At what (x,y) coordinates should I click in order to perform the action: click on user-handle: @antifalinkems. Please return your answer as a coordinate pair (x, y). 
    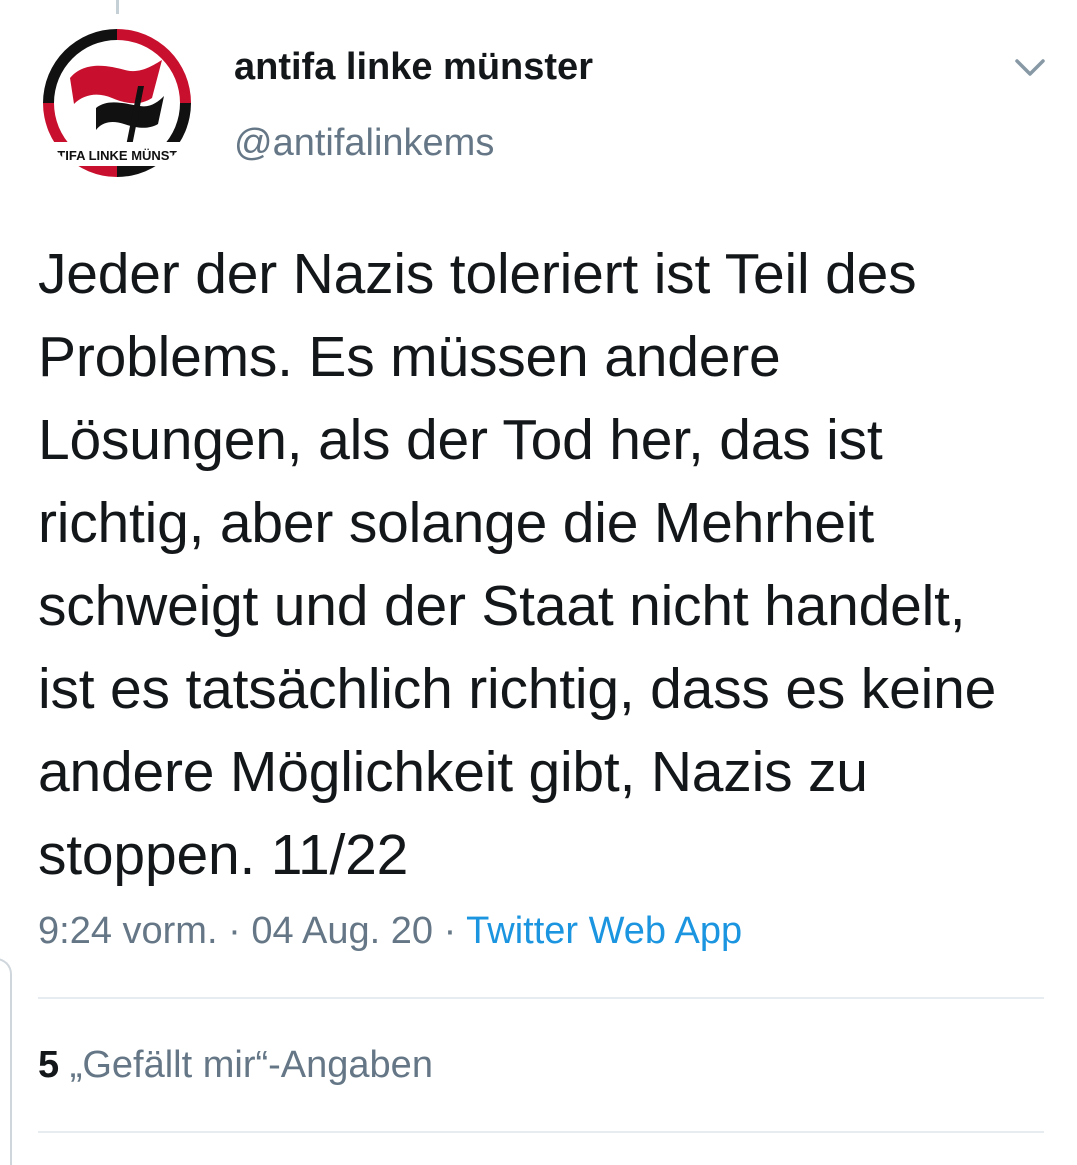
    Looking at the image, I should click on (364, 143).